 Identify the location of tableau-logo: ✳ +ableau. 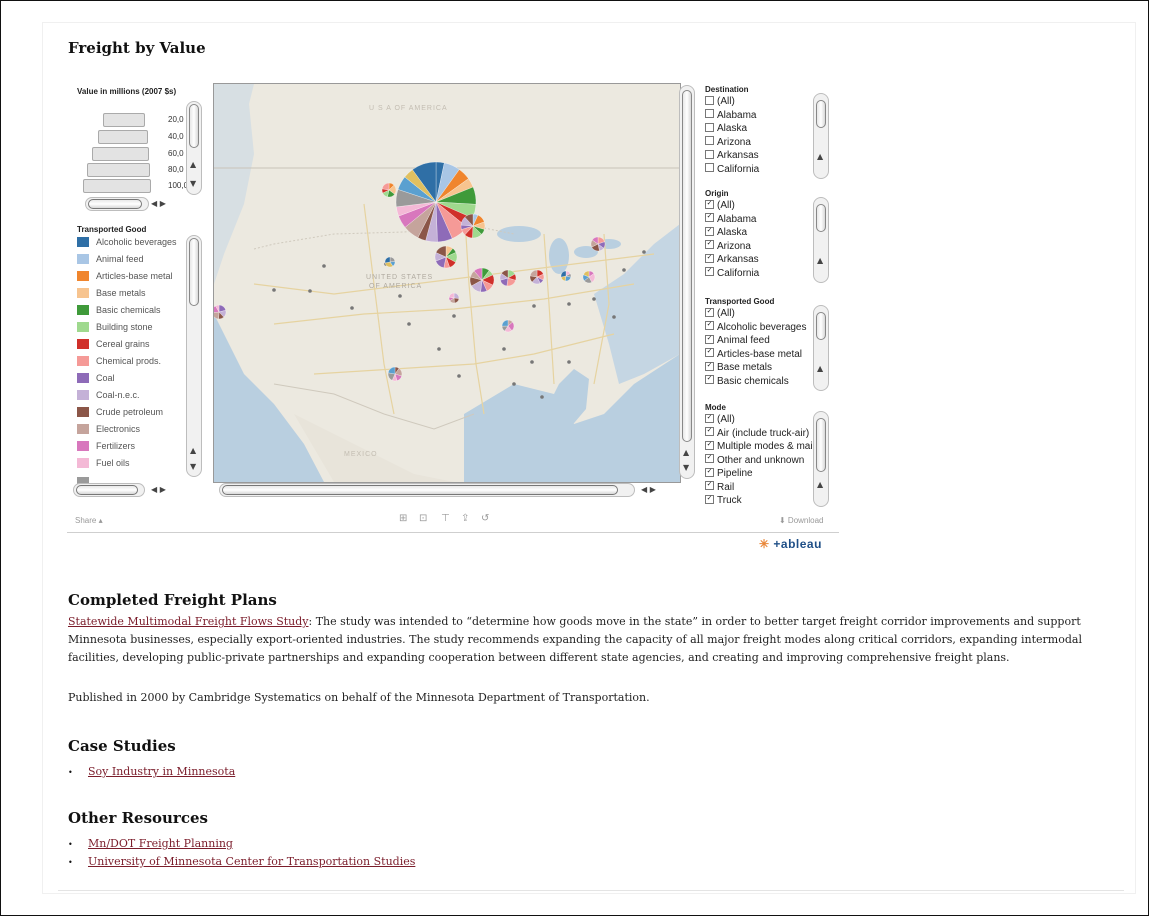
(790, 544).